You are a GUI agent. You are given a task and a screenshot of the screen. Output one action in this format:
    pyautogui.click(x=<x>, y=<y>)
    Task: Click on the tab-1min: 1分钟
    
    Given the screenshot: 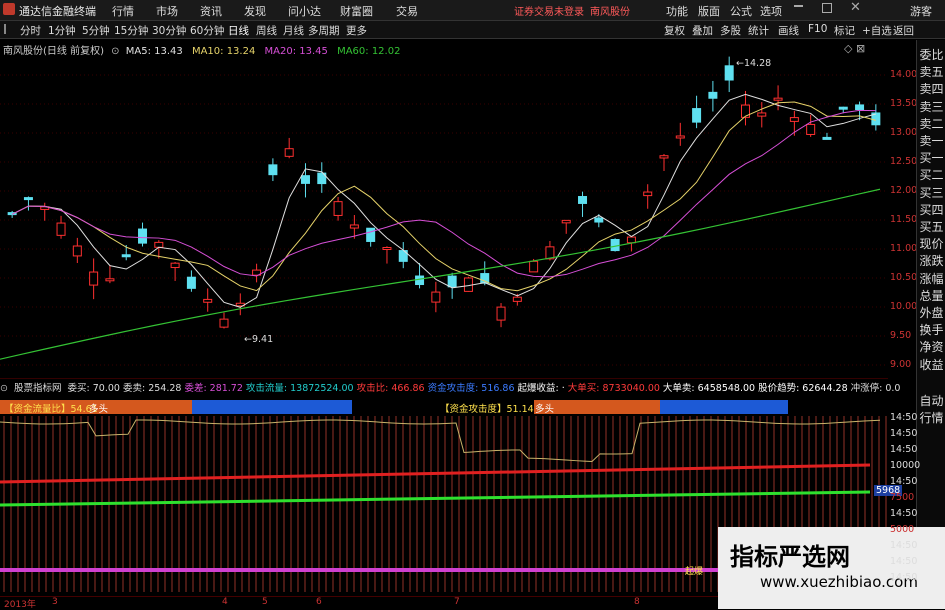 What is the action you would take?
    pyautogui.click(x=62, y=30)
    